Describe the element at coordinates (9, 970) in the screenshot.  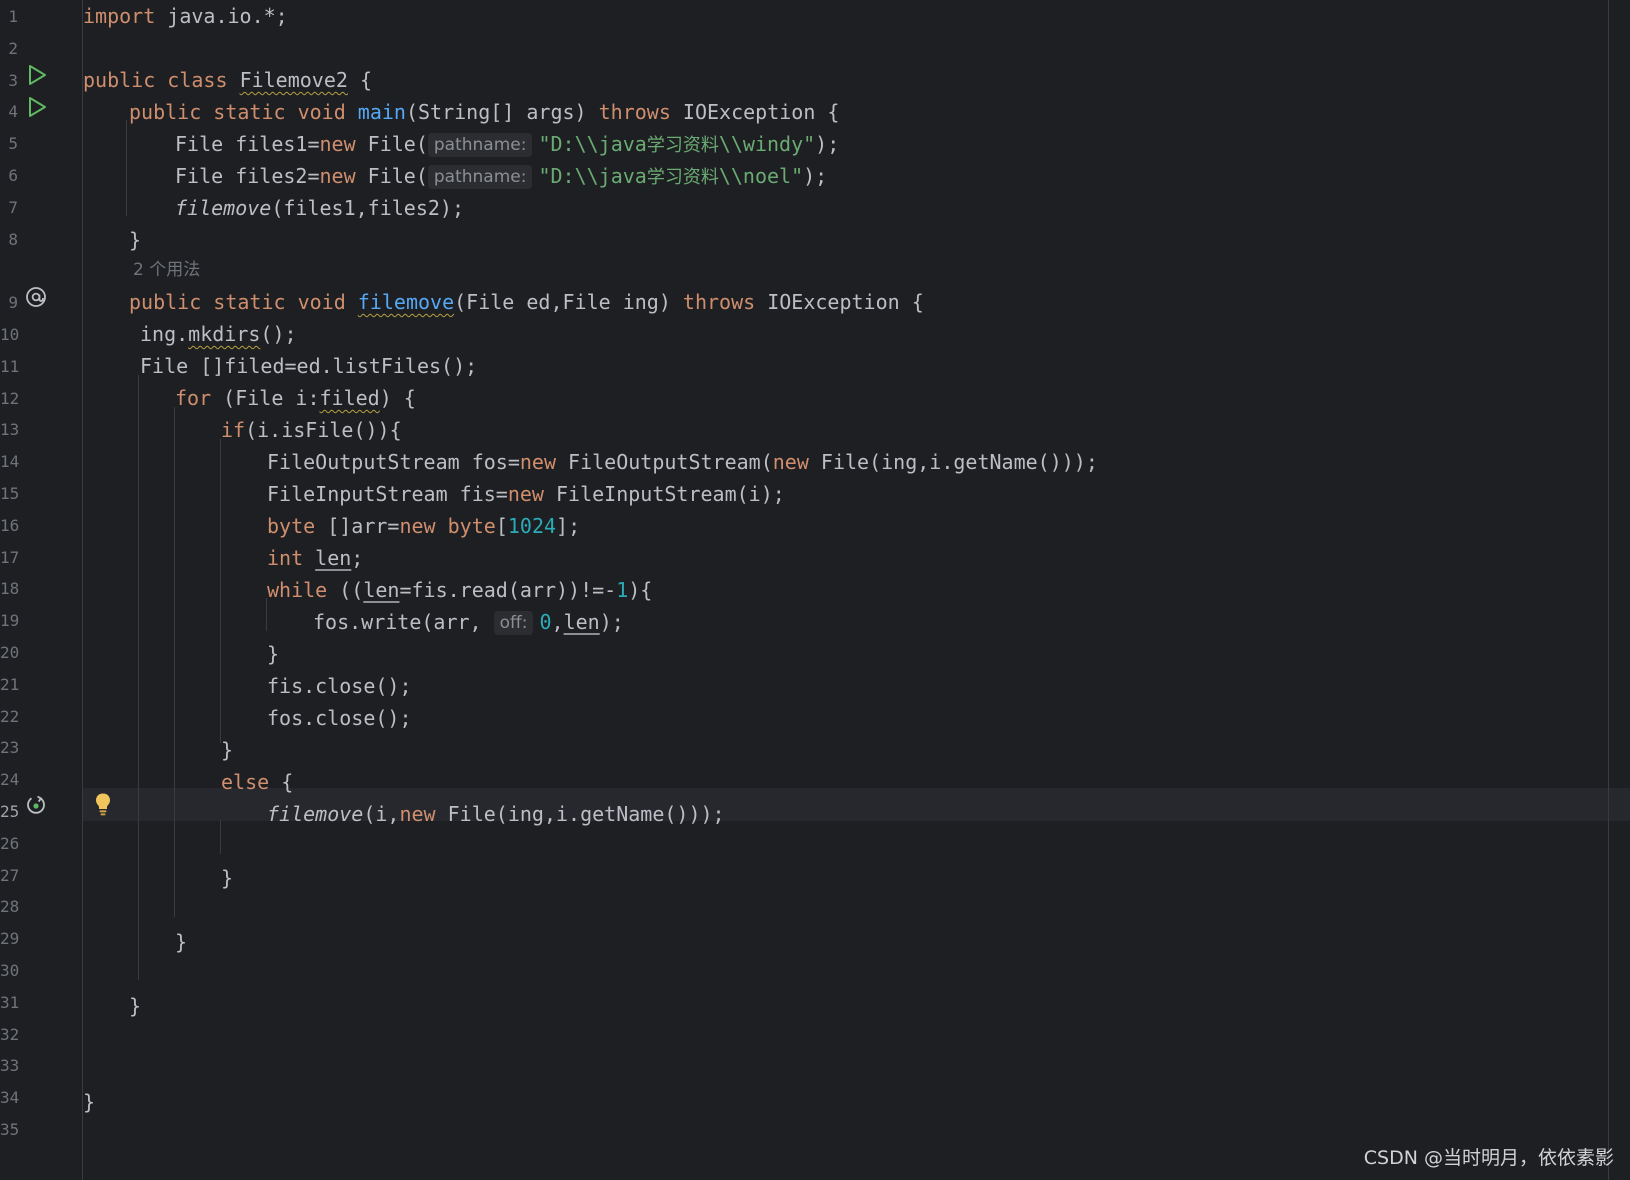
I see `line-number: 30` at that location.